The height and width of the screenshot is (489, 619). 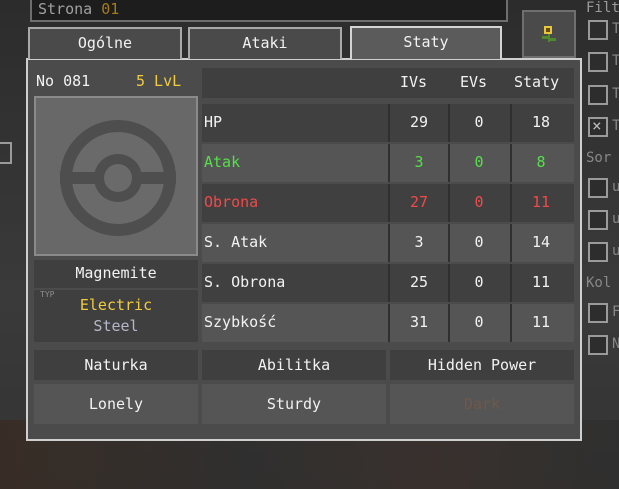 What do you see at coordinates (599, 158) in the screenshot?
I see `sort-heading: Sor` at bounding box center [599, 158].